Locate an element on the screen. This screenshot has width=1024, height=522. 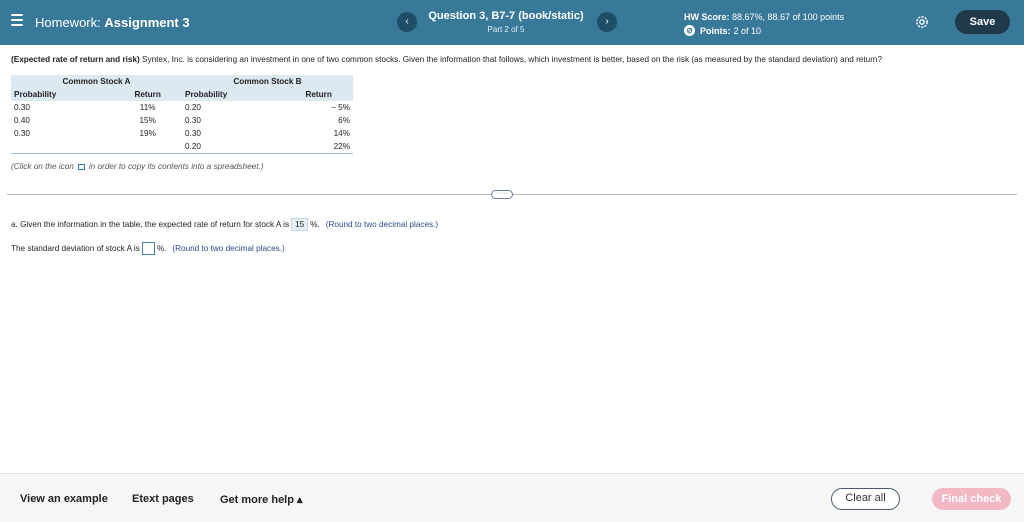
prob-a-cell: 0.40 is located at coordinates (22, 120).